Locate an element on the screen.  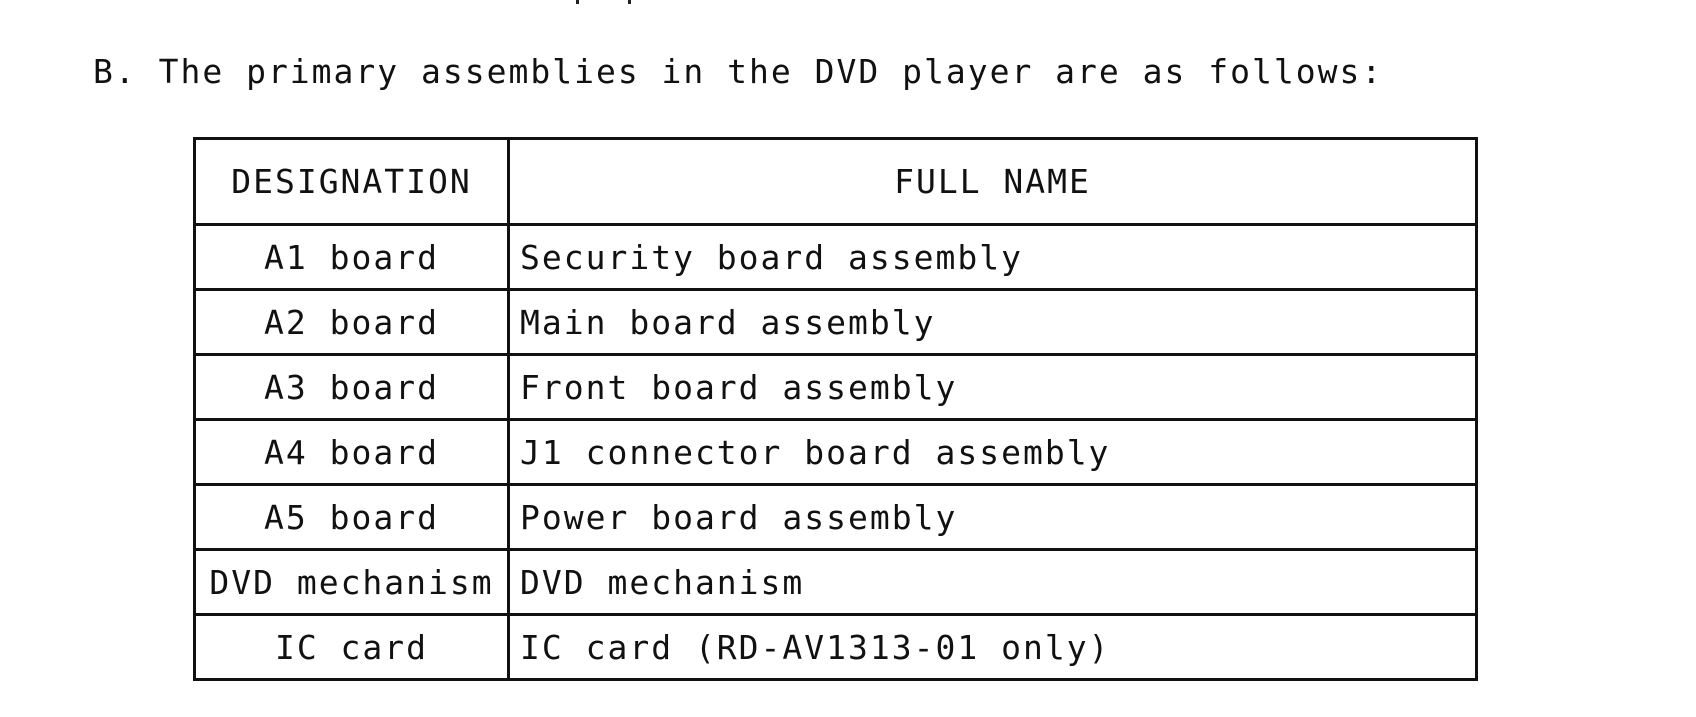
designation-cell: A3 board is located at coordinates (351, 387).